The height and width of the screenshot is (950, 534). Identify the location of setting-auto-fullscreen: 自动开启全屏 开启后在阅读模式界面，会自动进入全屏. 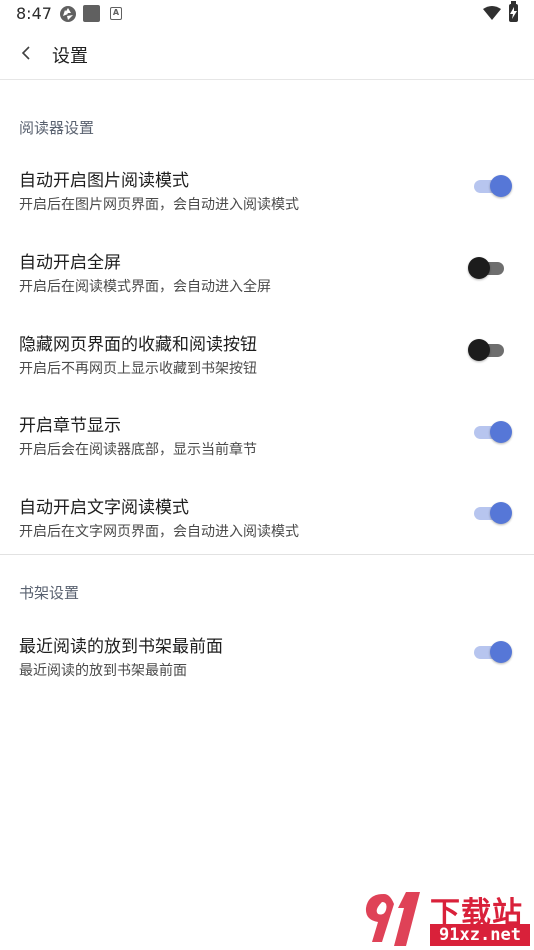
(267, 288).